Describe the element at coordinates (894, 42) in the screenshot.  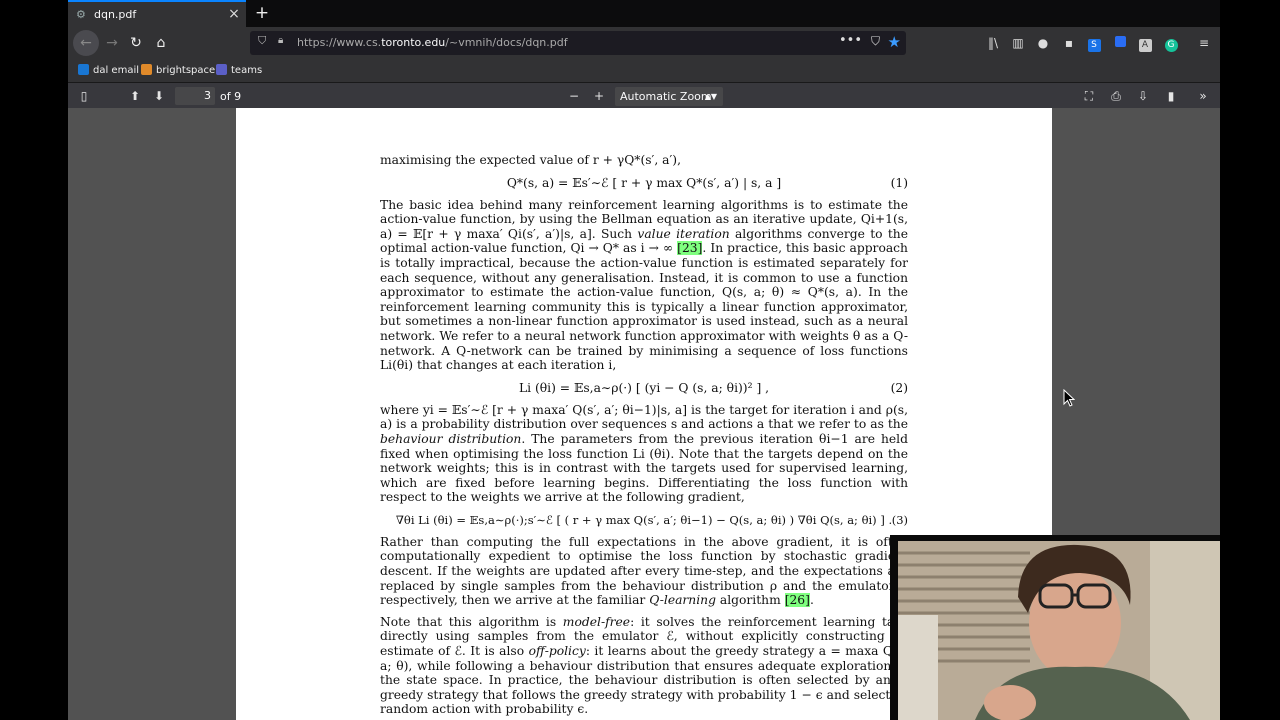
I see `bookmark-star-icon: ★` at that location.